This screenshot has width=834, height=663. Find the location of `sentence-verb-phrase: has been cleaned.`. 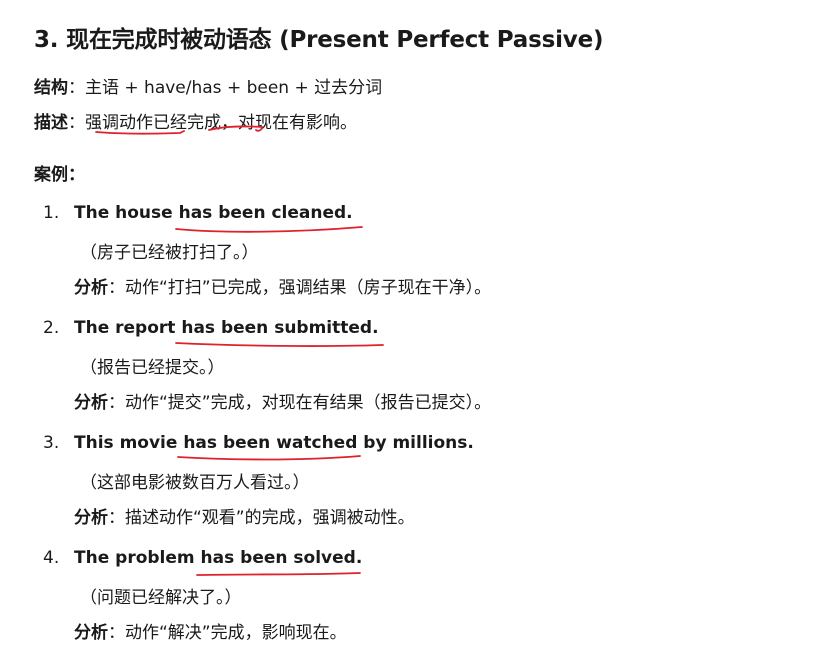

sentence-verb-phrase: has been cleaned. is located at coordinates (265, 213).